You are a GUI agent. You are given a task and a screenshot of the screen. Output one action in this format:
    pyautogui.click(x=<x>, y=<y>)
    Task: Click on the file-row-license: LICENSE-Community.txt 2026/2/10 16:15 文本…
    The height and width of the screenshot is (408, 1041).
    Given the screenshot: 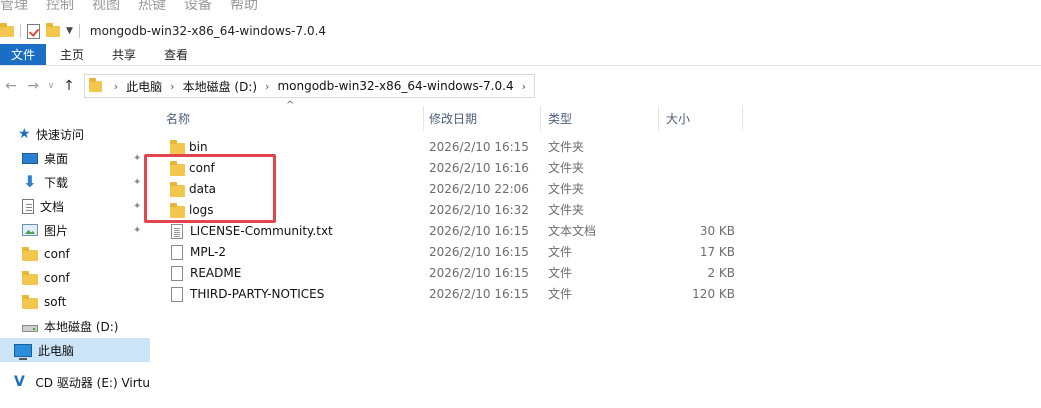 What is the action you would take?
    pyautogui.click(x=458, y=231)
    